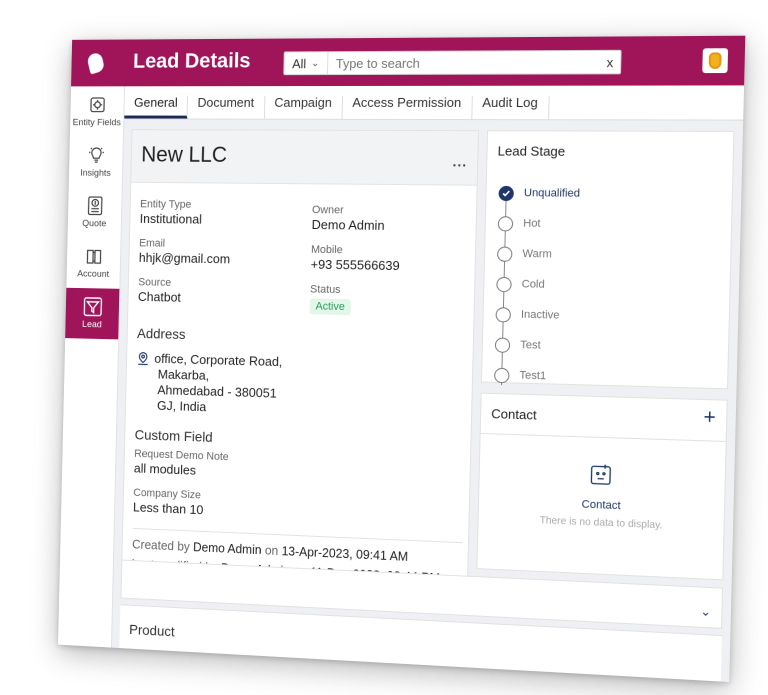 The image size is (768, 695). I want to click on lead-stage-item: Inactive, so click(536, 315).